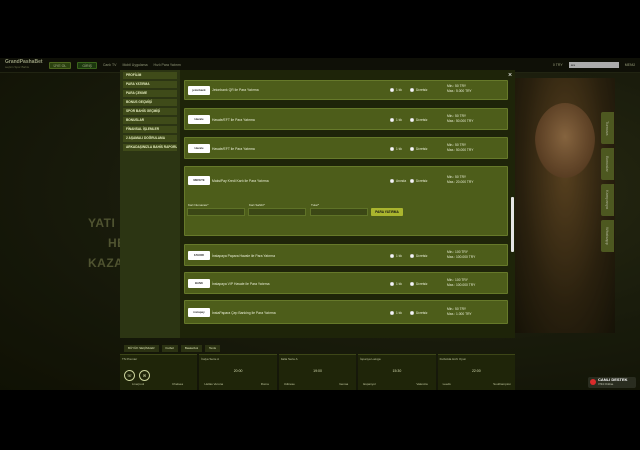 The width and height of the screenshot is (640, 450). What do you see at coordinates (370, 359) in the screenshot?
I see `match-league: İspanya LaLiga` at bounding box center [370, 359].